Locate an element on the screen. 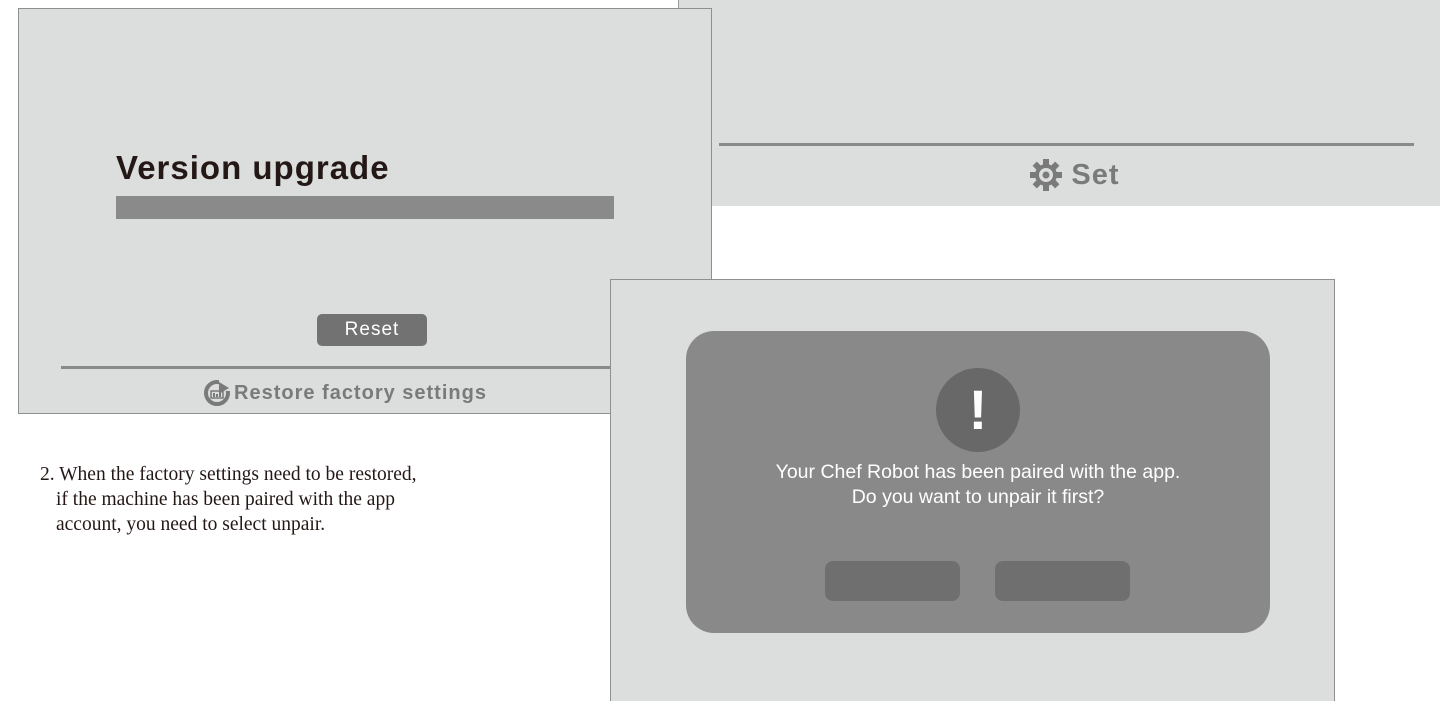  dialog-left-button is located at coordinates (892, 581).